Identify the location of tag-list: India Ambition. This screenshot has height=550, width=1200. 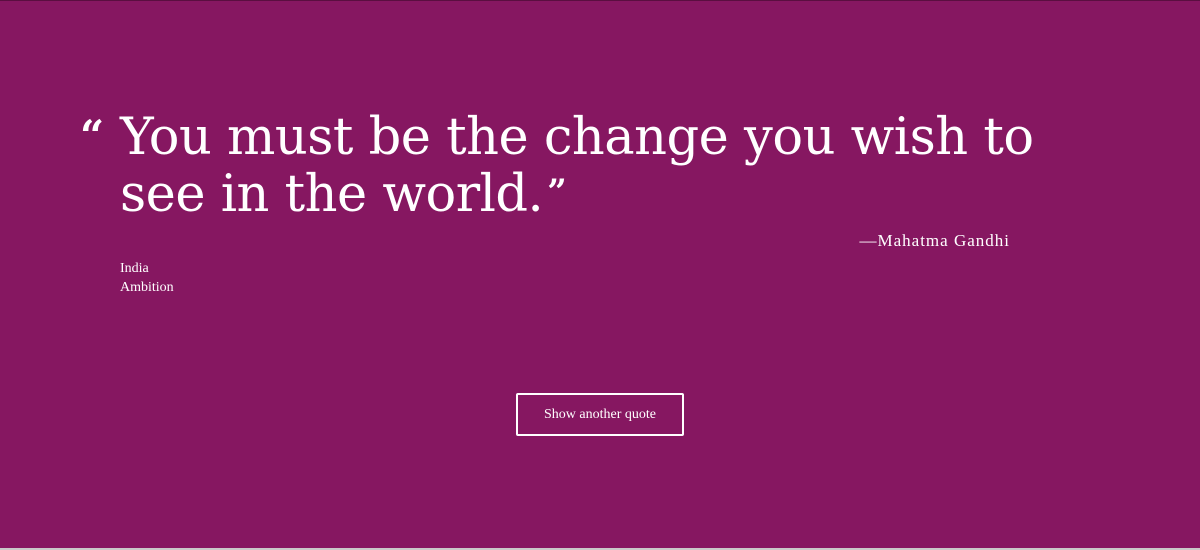
(147, 278).